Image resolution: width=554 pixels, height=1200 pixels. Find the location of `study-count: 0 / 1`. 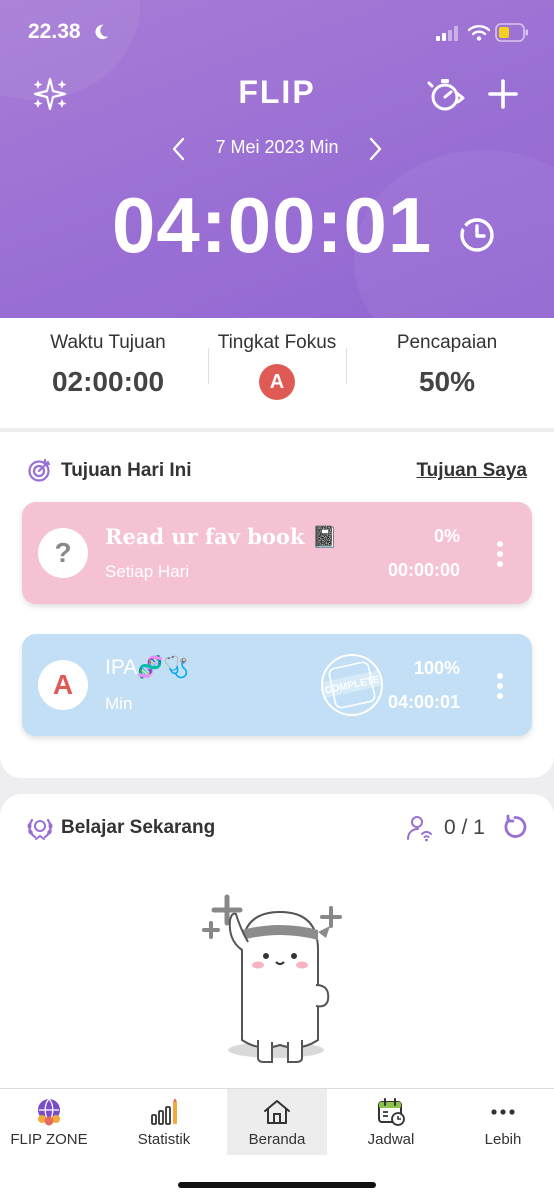

study-count: 0 / 1 is located at coordinates (464, 827).